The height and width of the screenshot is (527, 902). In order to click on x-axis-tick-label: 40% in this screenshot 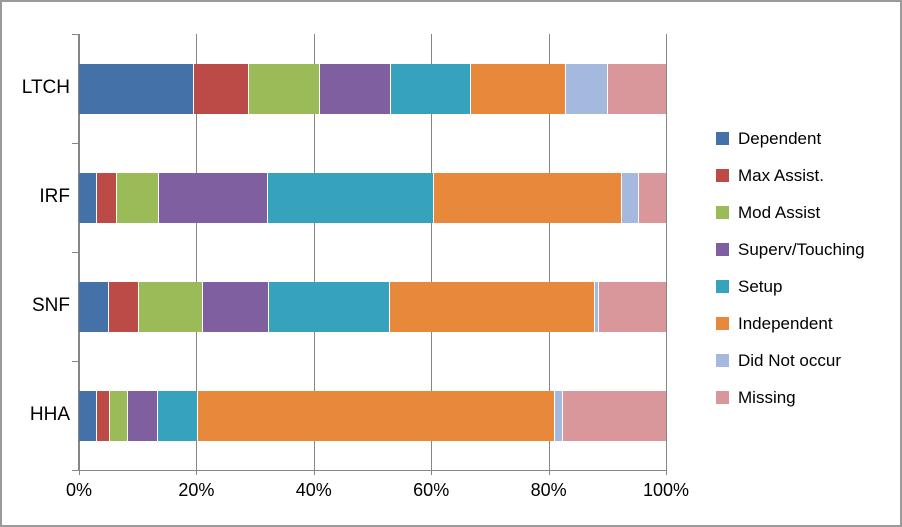, I will do `click(313, 490)`.